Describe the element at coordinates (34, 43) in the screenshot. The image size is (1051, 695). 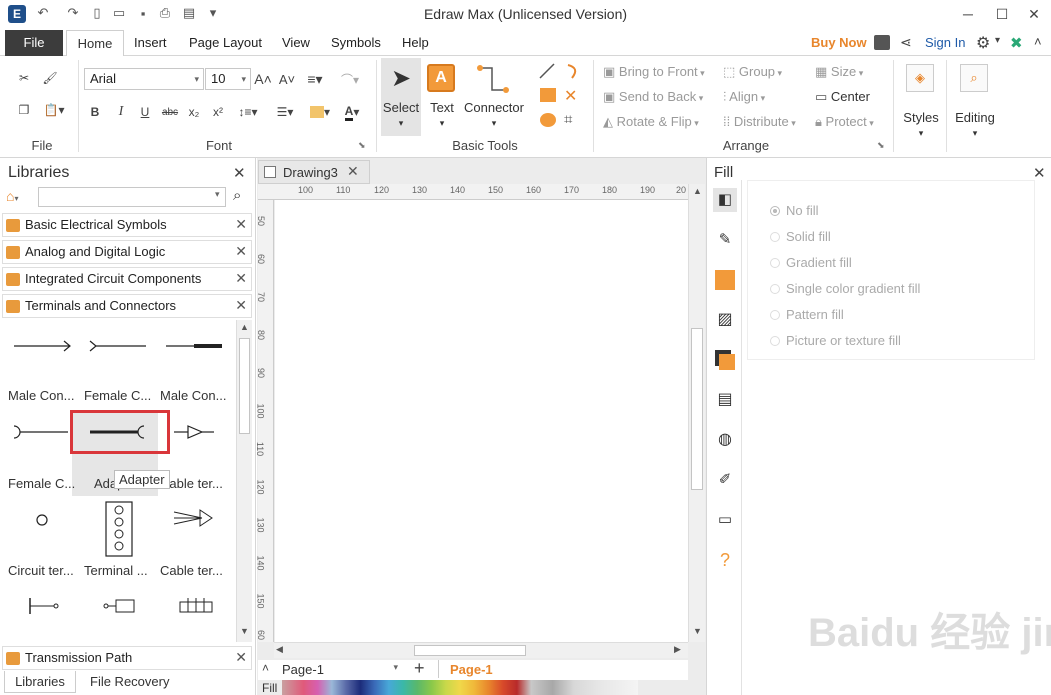
I see `file-menu: File` at that location.